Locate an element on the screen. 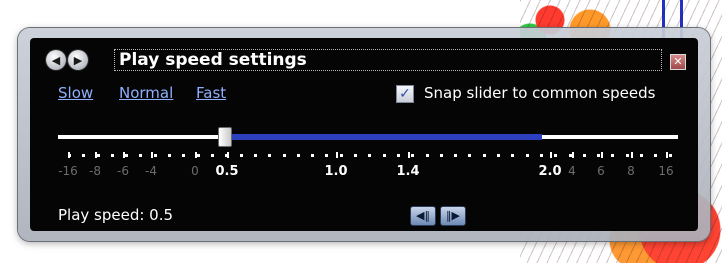  close-icon: ✕ is located at coordinates (678, 62).